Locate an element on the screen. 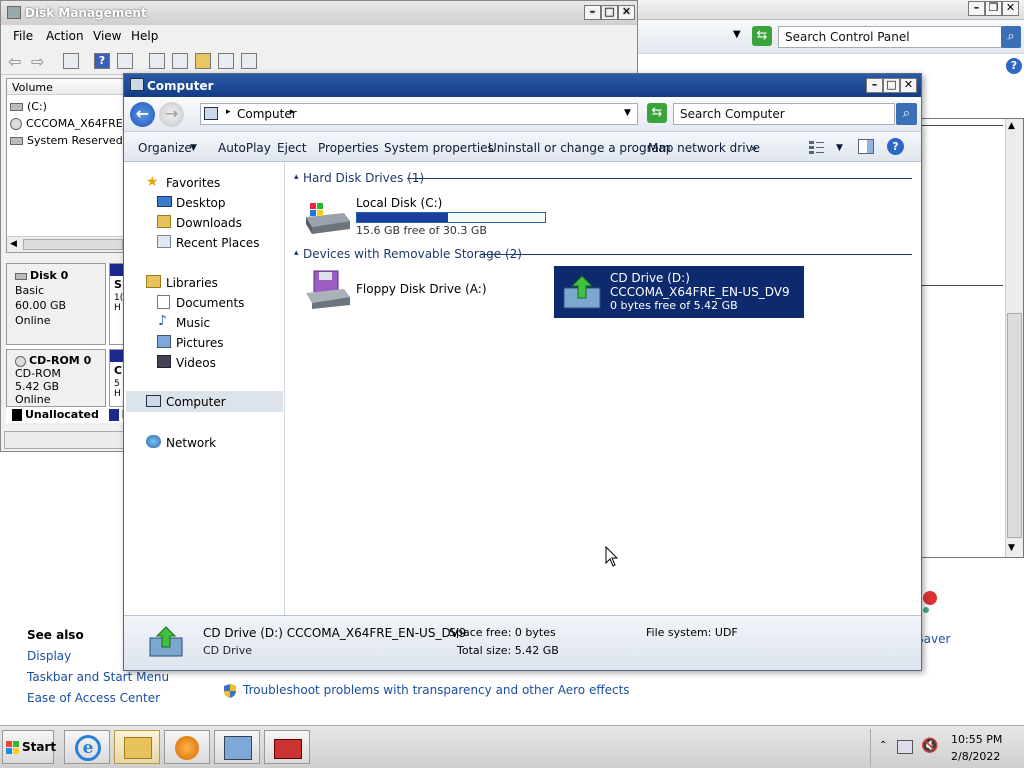 The image size is (1024, 768). forward-arrow-icon: ⇨ is located at coordinates (37, 61).